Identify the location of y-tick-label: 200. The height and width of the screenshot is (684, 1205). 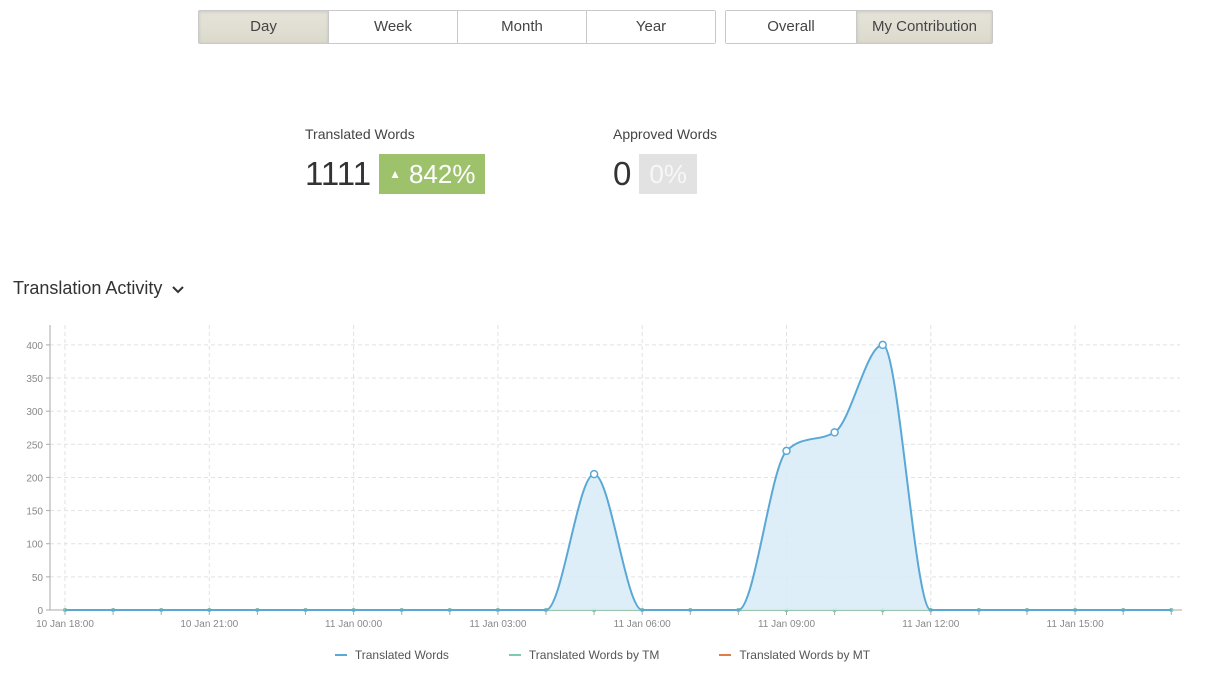
(34, 478).